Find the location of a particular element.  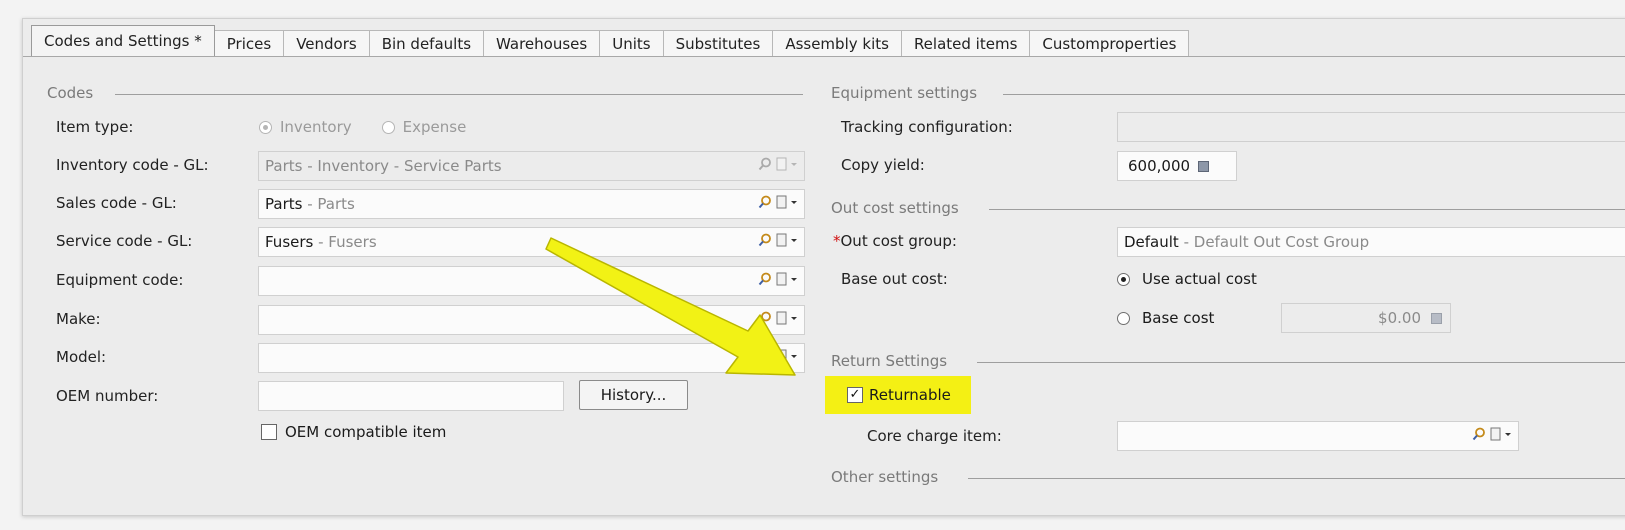

annotation-arrow is located at coordinates (670, 306).